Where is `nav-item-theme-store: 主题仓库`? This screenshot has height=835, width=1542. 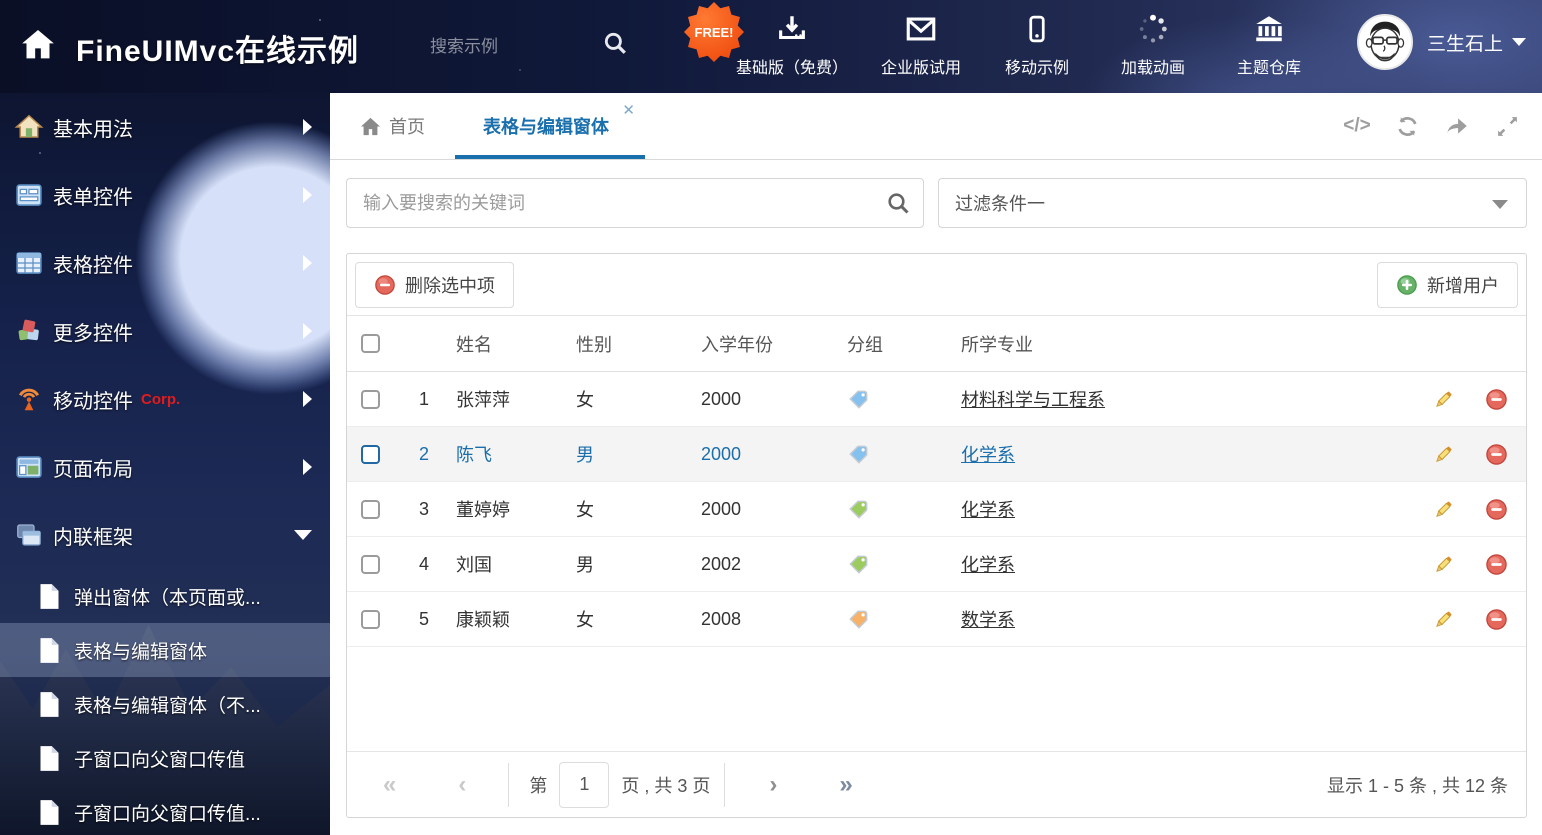 nav-item-theme-store: 主题仓库 is located at coordinates (1269, 44).